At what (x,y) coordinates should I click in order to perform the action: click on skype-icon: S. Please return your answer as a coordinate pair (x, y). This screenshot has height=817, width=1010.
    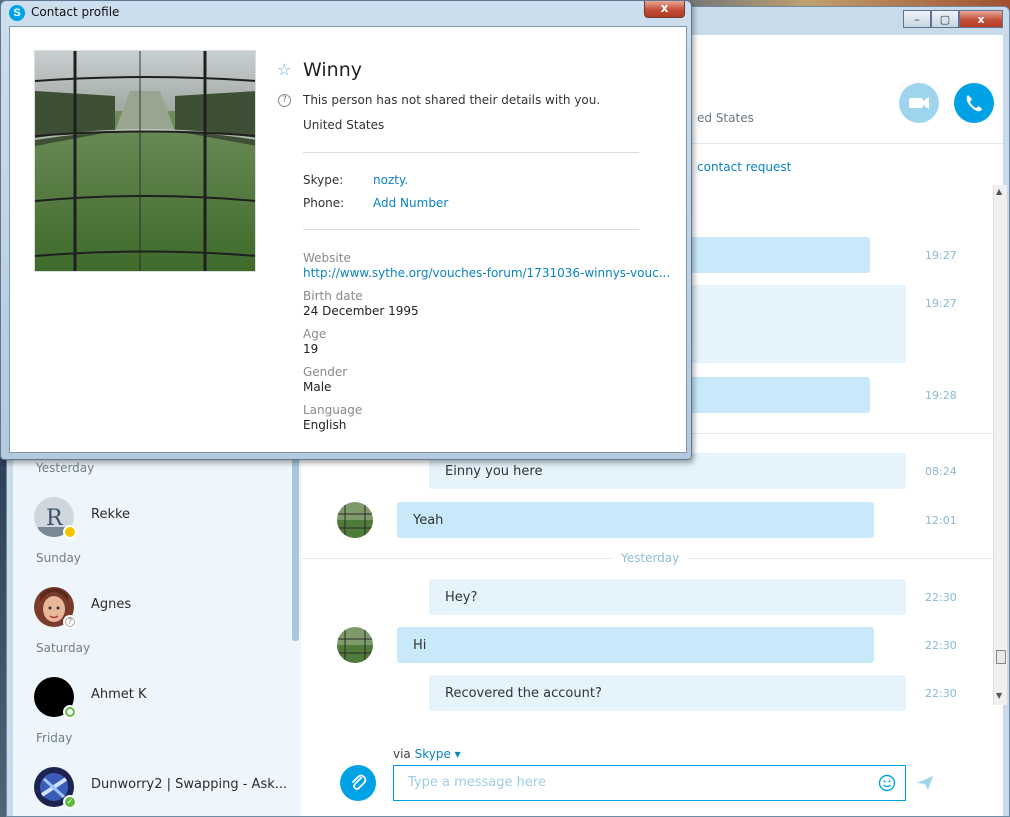
    Looking at the image, I should click on (17, 13).